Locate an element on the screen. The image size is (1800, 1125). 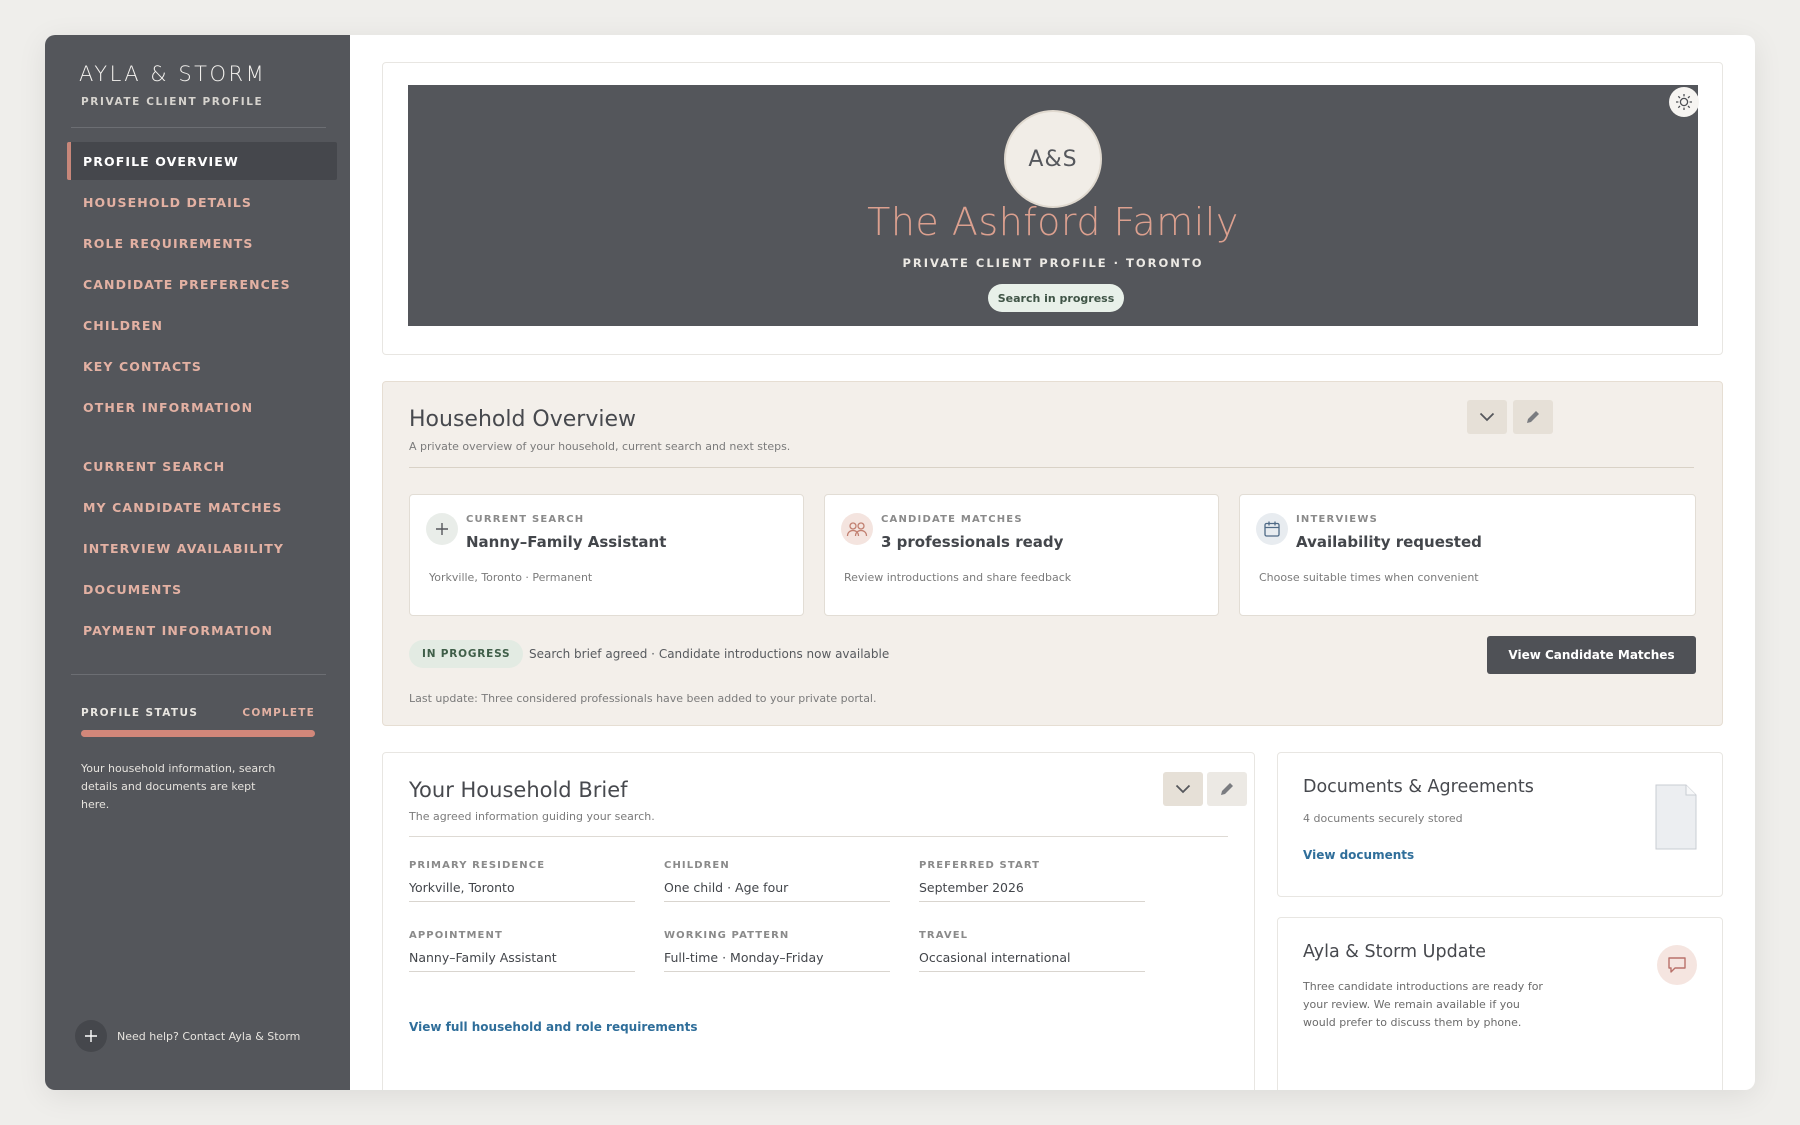
interviews-label: INTERVIEWS is located at coordinates (1337, 519).